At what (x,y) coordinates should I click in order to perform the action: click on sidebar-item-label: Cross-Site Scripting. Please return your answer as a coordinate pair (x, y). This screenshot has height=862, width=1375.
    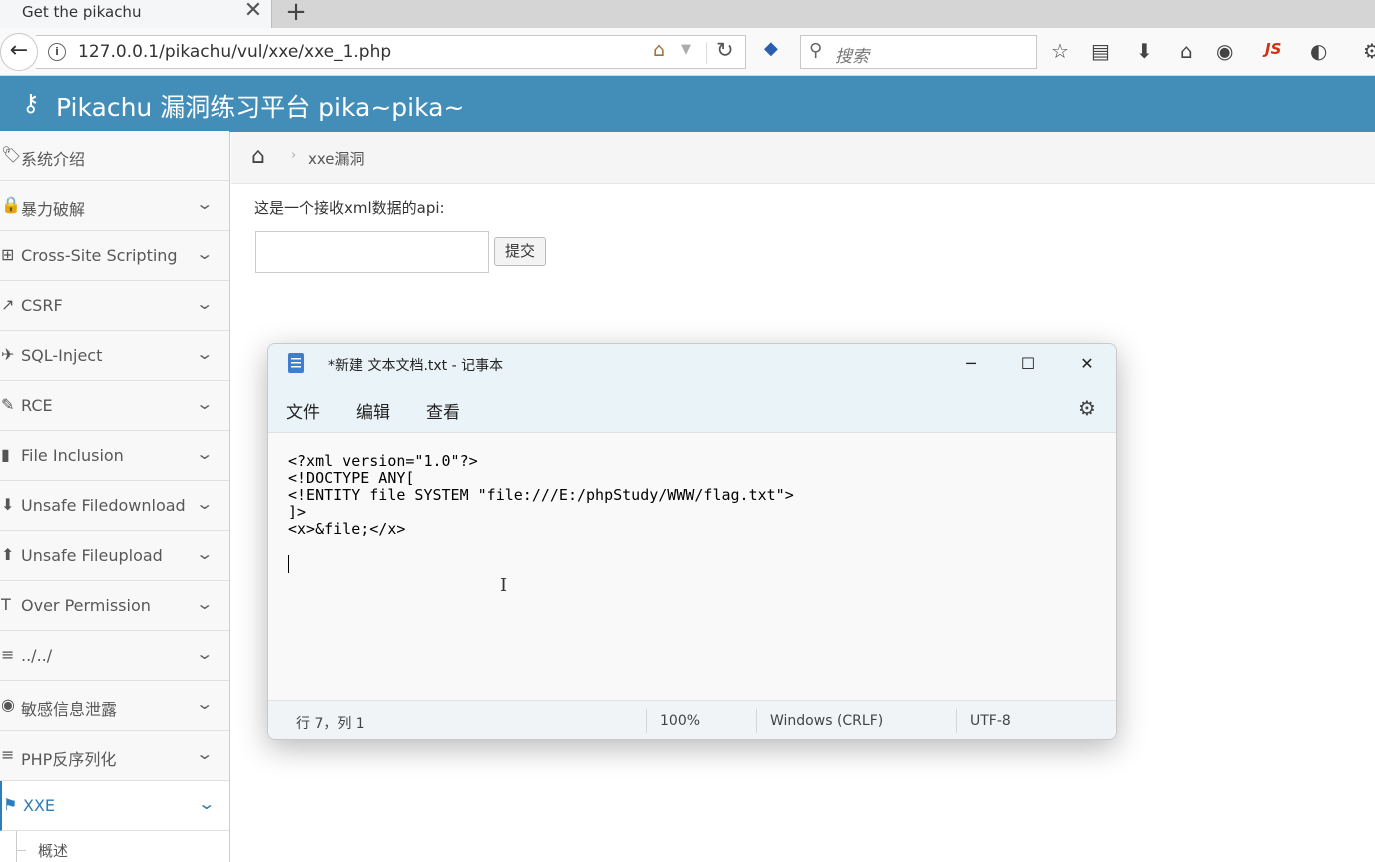
    Looking at the image, I should click on (99, 255).